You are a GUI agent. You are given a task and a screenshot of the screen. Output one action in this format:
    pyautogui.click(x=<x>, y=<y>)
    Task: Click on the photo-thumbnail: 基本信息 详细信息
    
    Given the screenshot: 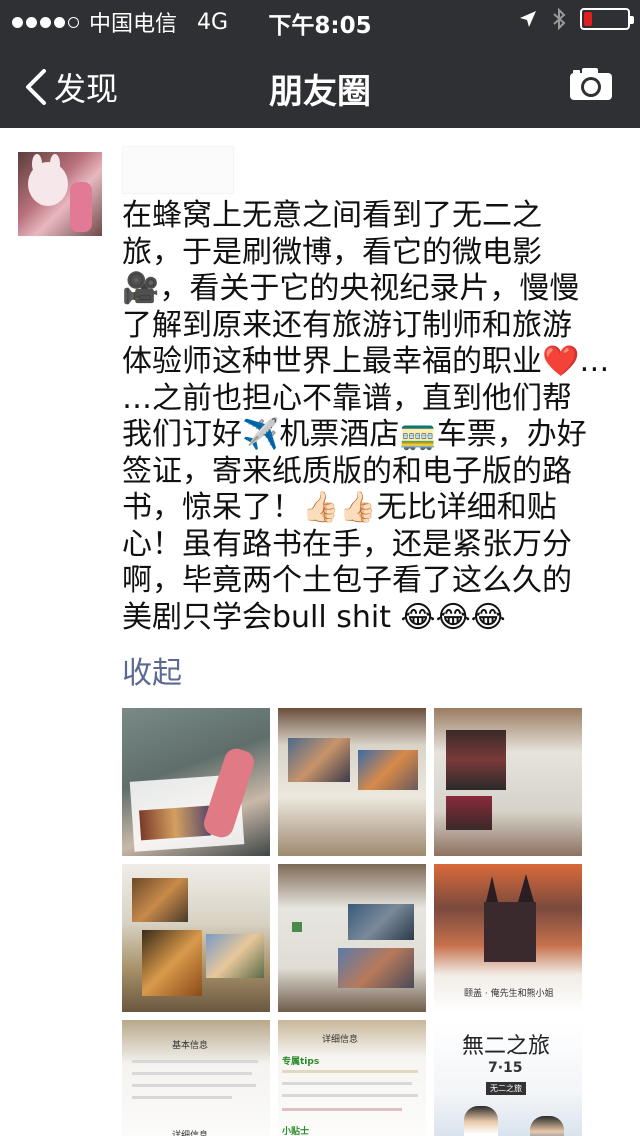 What is the action you would take?
    pyautogui.click(x=196, y=1078)
    